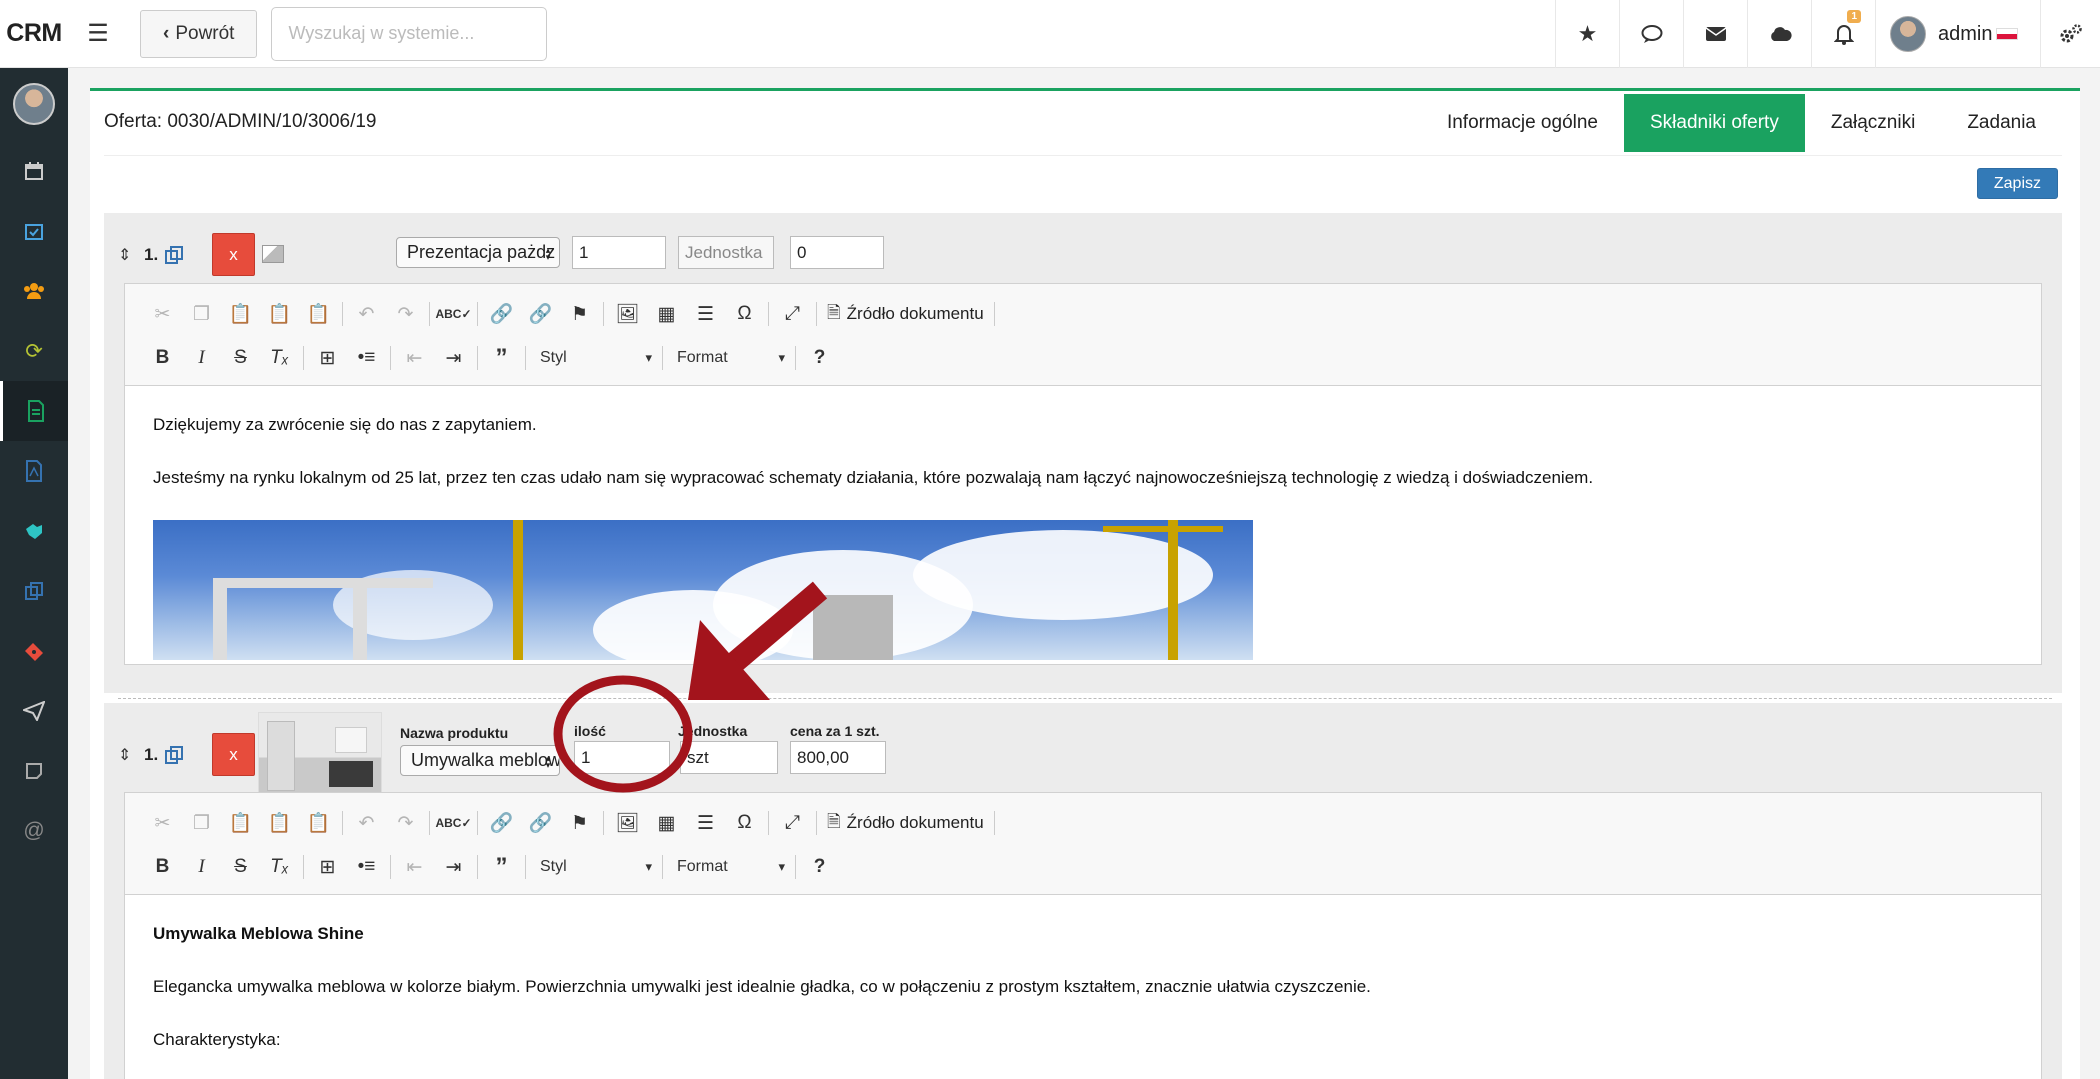 Image resolution: width=2100 pixels, height=1079 pixels. What do you see at coordinates (703, 589) in the screenshot?
I see `construction-image` at bounding box center [703, 589].